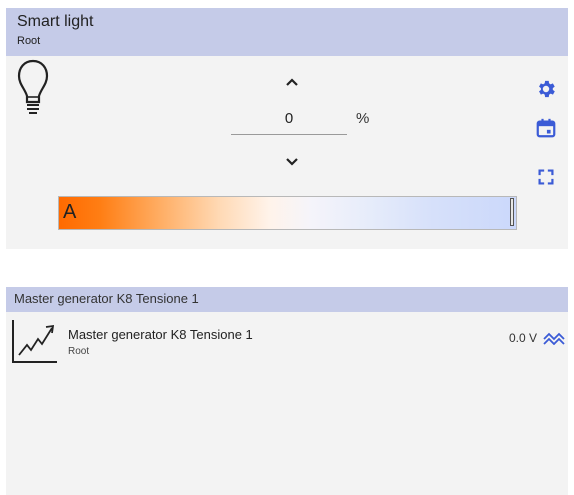 This screenshot has width=574, height=495. I want to click on smart-light-title: Smart light, so click(55, 21).